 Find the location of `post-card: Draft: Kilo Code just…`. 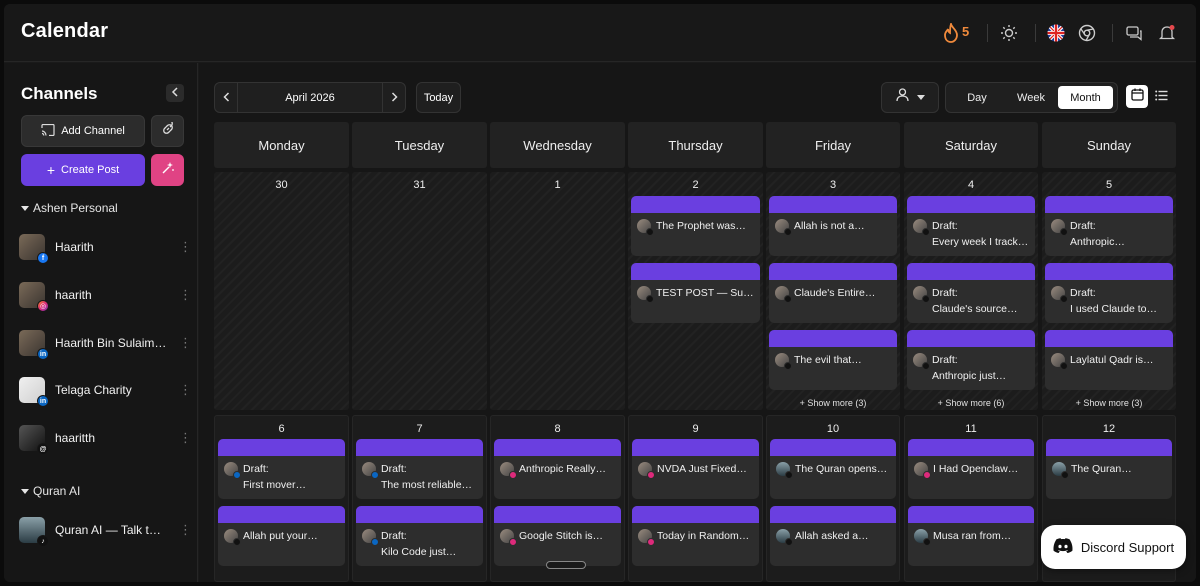

post-card: Draft: Kilo Code just… is located at coordinates (419, 536).